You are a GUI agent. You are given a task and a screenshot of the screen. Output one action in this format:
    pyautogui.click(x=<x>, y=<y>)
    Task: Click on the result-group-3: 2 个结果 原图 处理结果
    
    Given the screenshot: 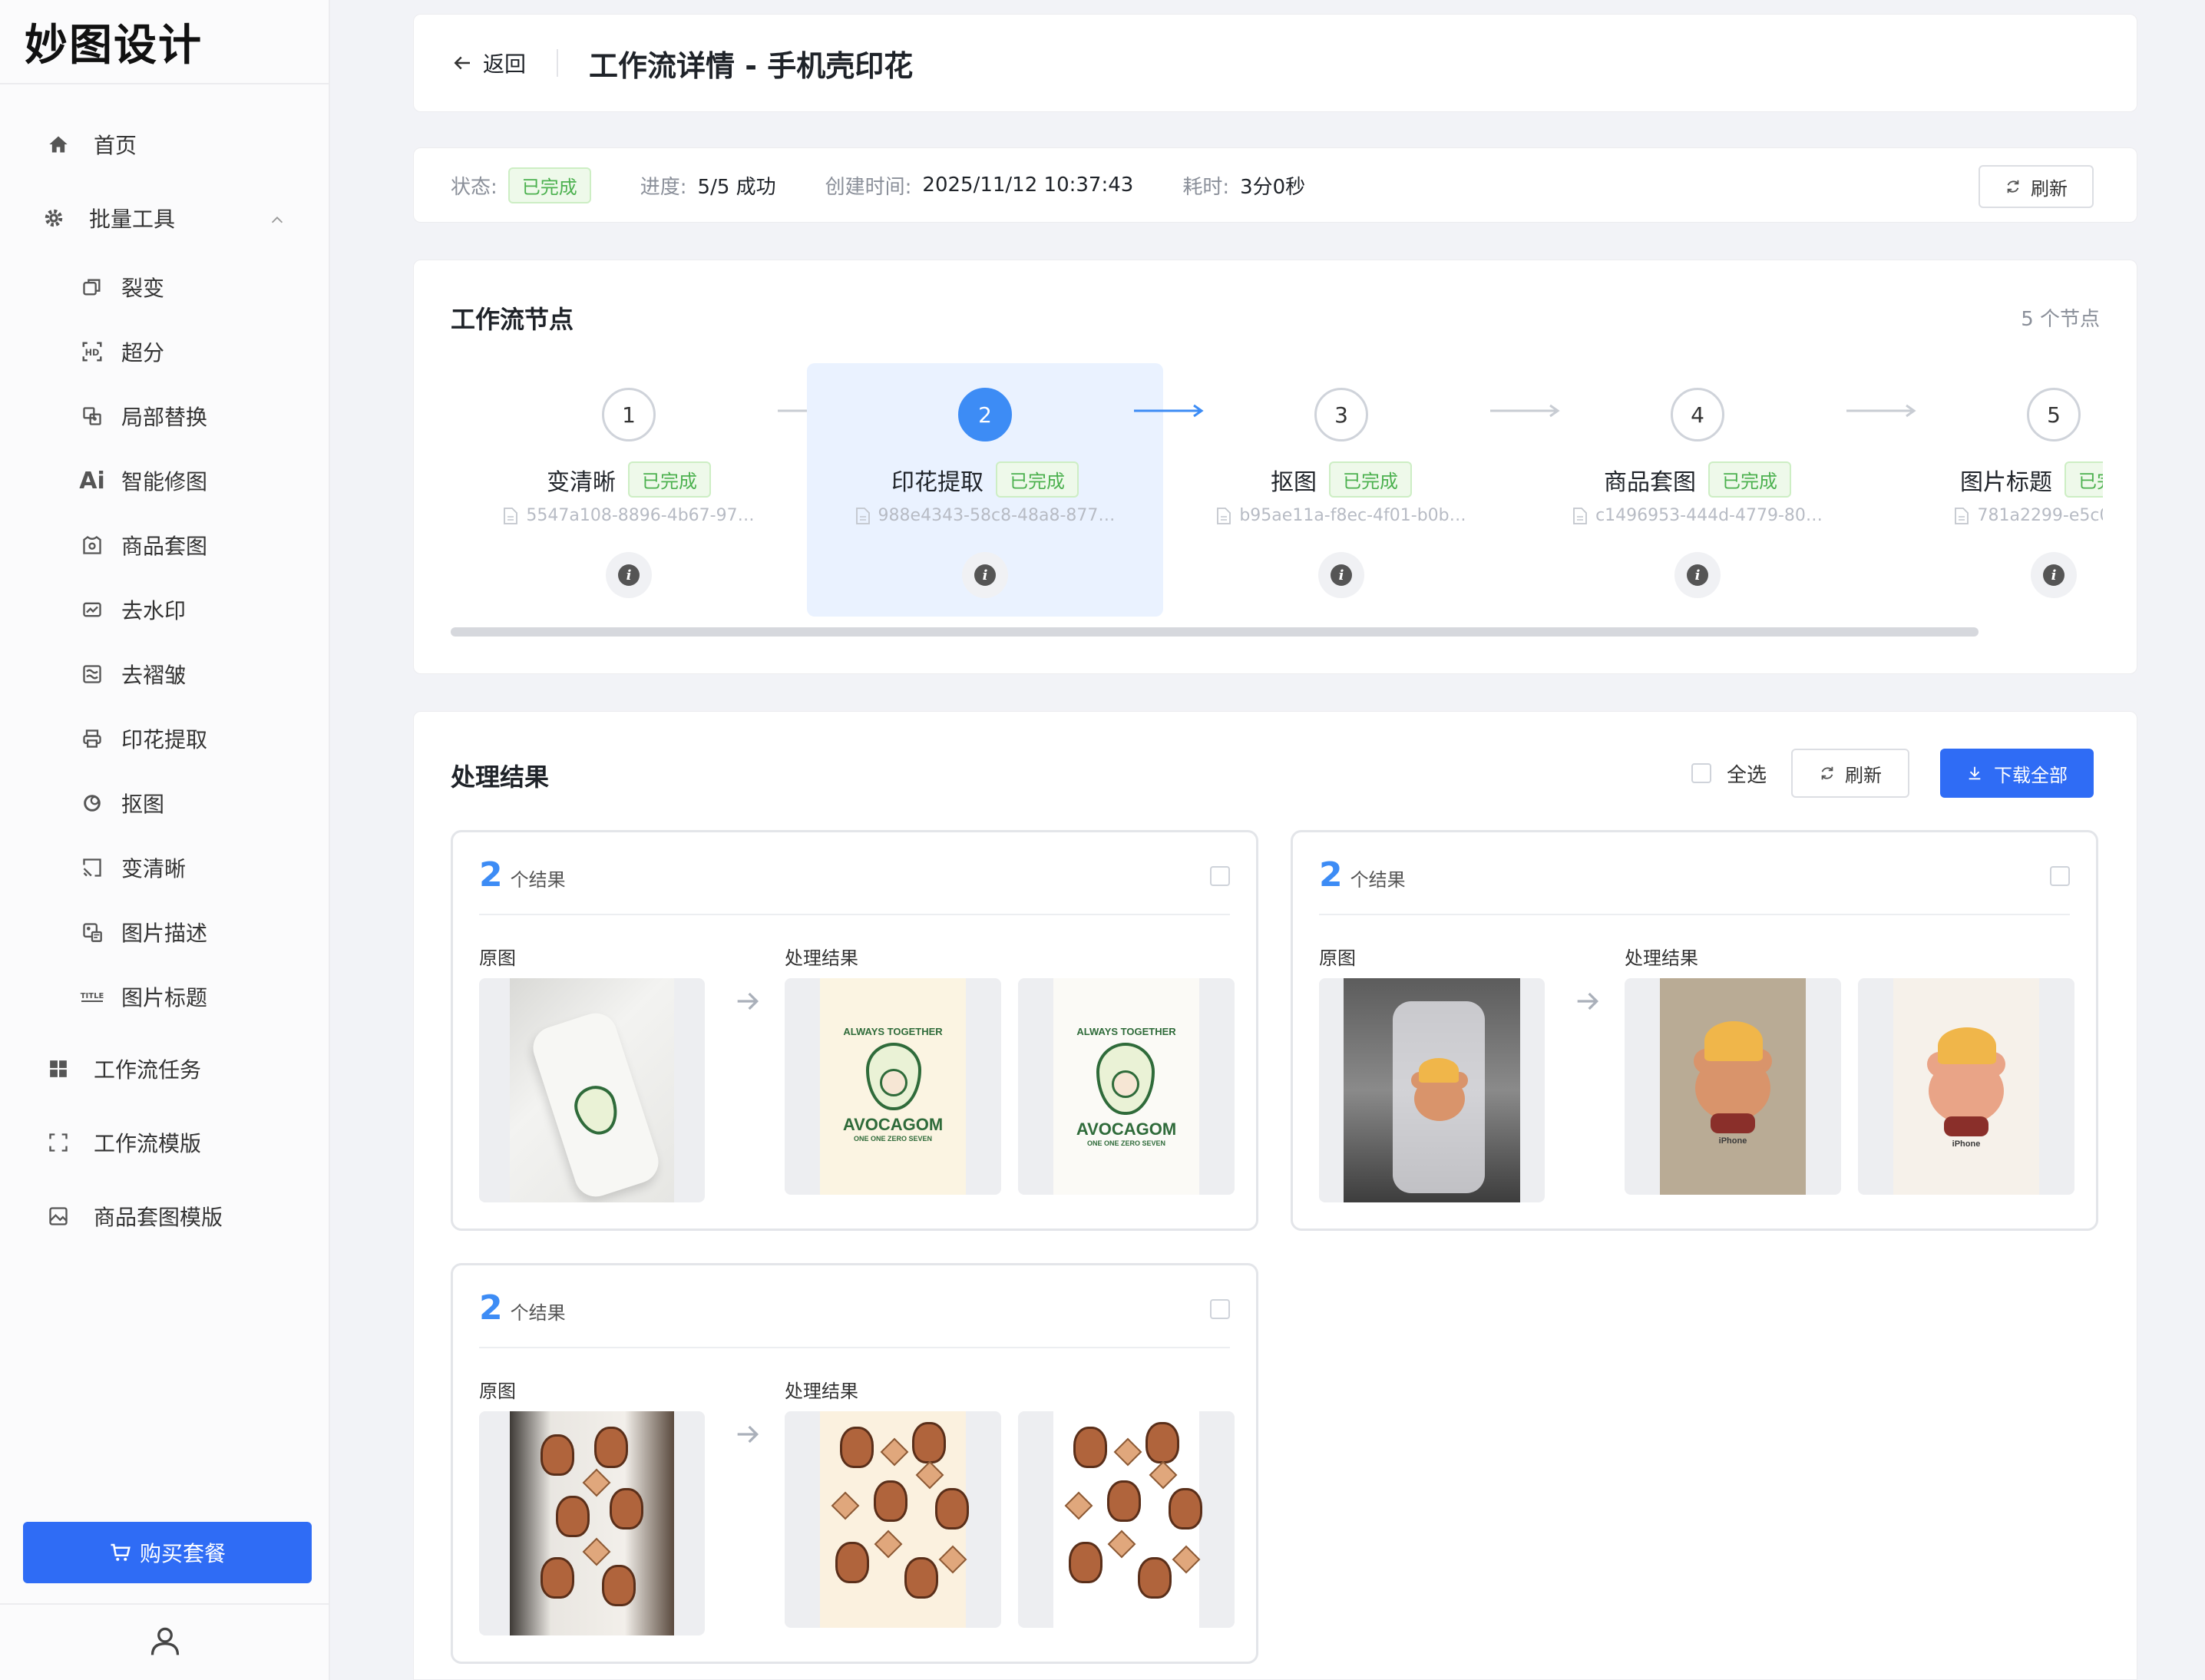 What is the action you would take?
    pyautogui.click(x=854, y=1463)
    